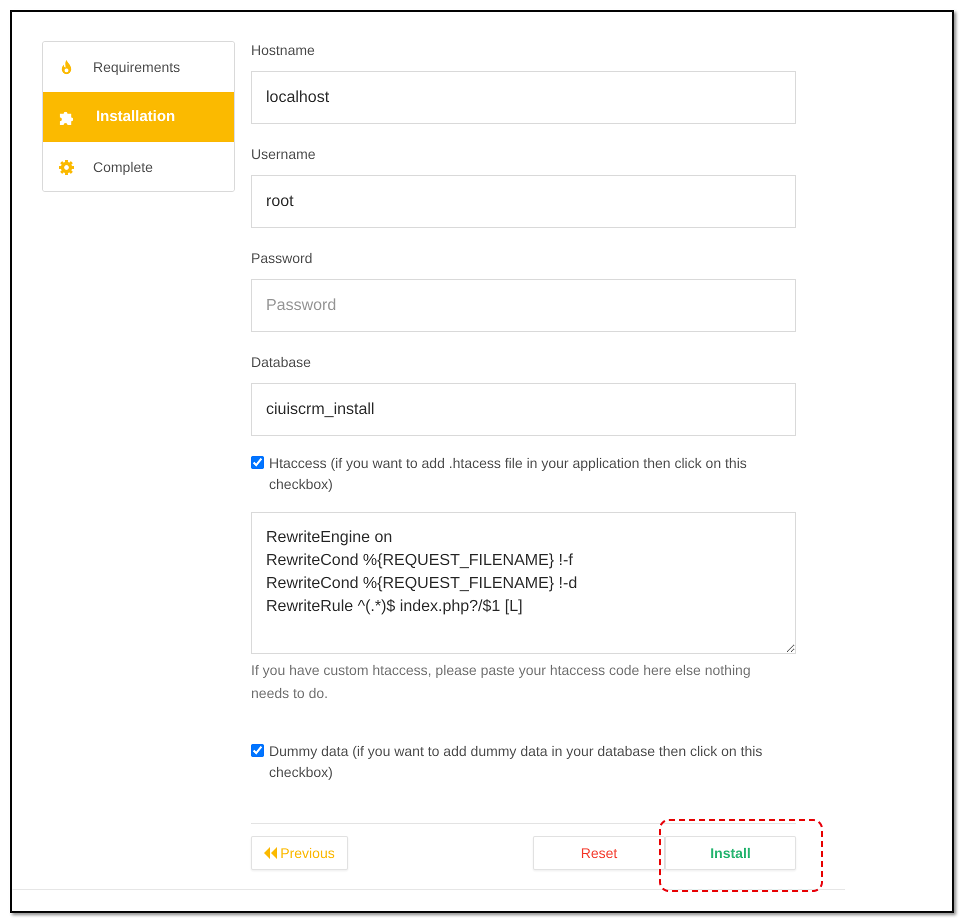  What do you see at coordinates (282, 258) in the screenshot?
I see `field-label: Password` at bounding box center [282, 258].